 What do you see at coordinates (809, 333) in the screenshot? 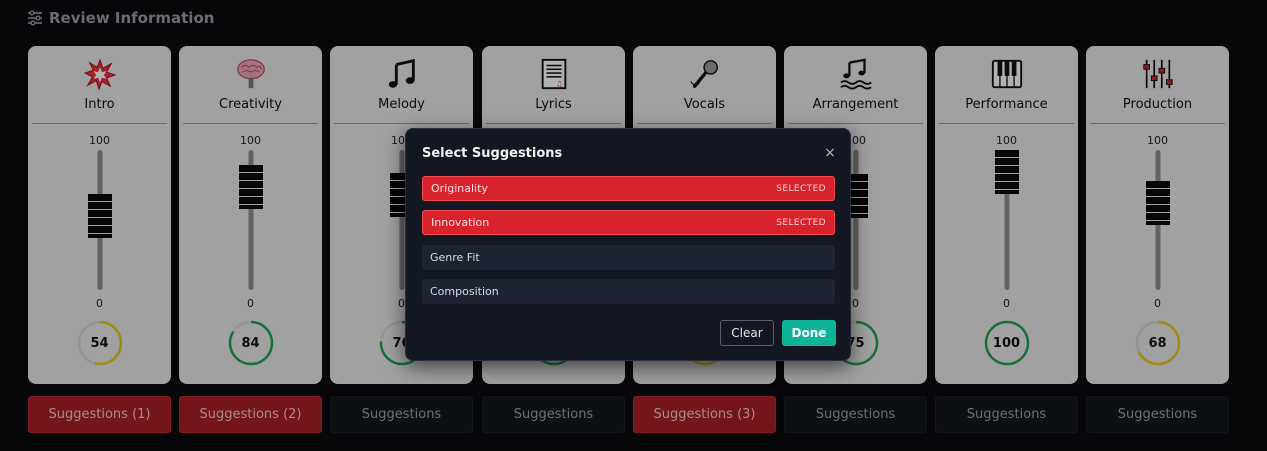
I see `done-button: Done` at bounding box center [809, 333].